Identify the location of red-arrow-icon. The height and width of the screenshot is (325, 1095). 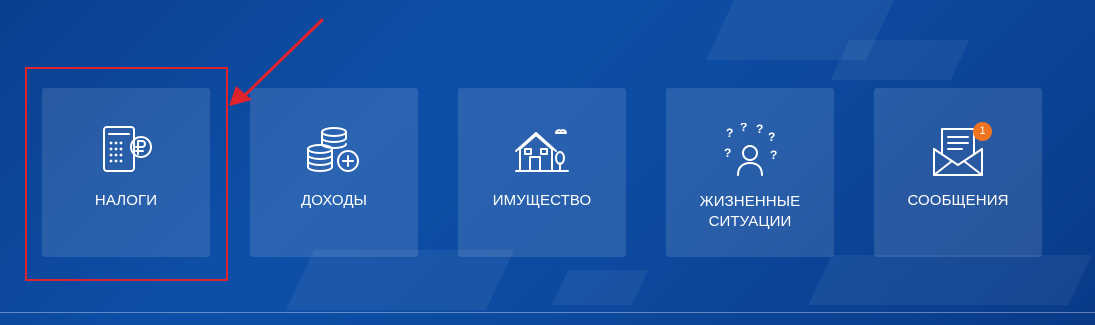
(276, 62).